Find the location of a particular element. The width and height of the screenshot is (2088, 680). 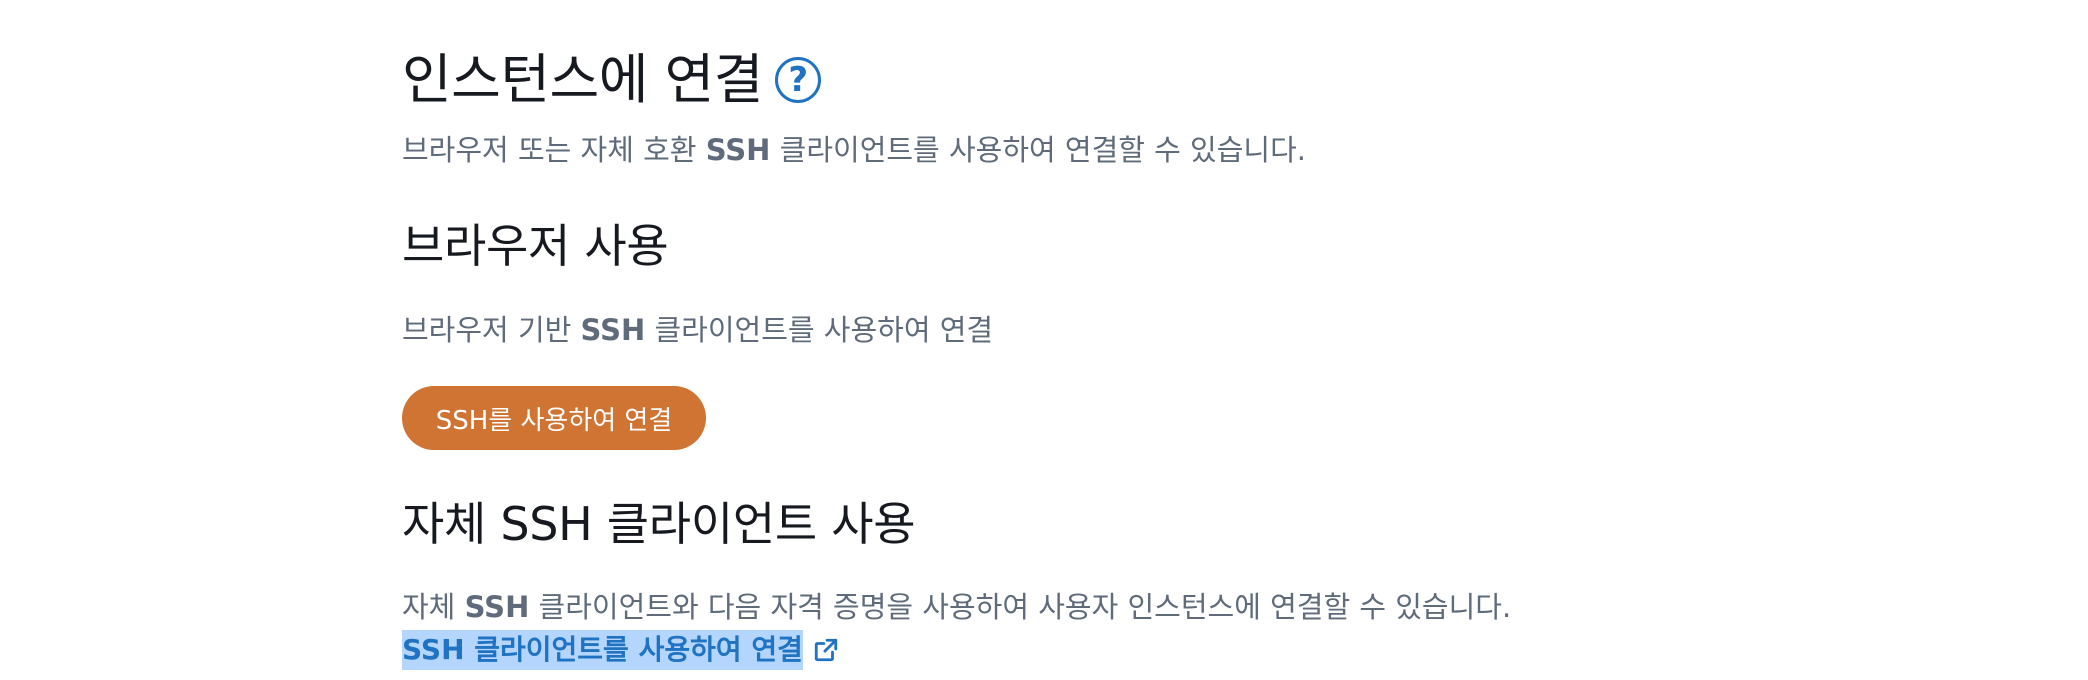

connect-with-ssh-client-link-label: SSH 클라이언트를 사용하여 연결 is located at coordinates (602, 650).